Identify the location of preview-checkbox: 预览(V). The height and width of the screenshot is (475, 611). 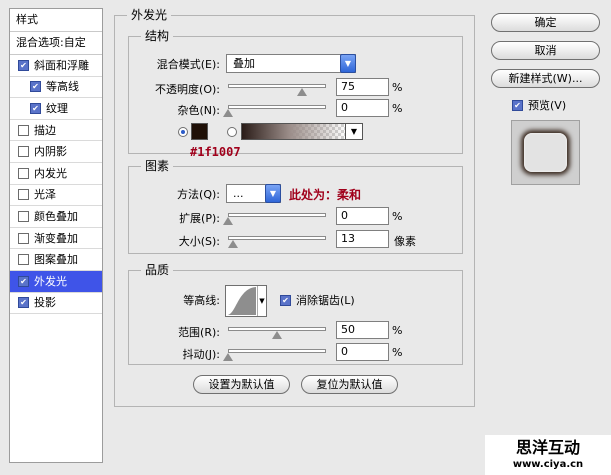
(539, 105).